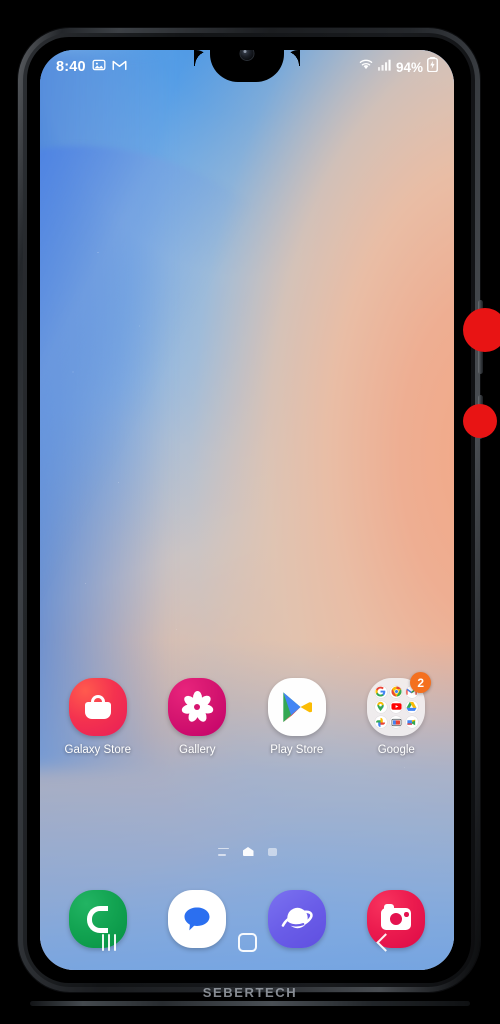 The height and width of the screenshot is (1024, 500). What do you see at coordinates (396, 706) in the screenshot?
I see `youtube-icon` at bounding box center [396, 706].